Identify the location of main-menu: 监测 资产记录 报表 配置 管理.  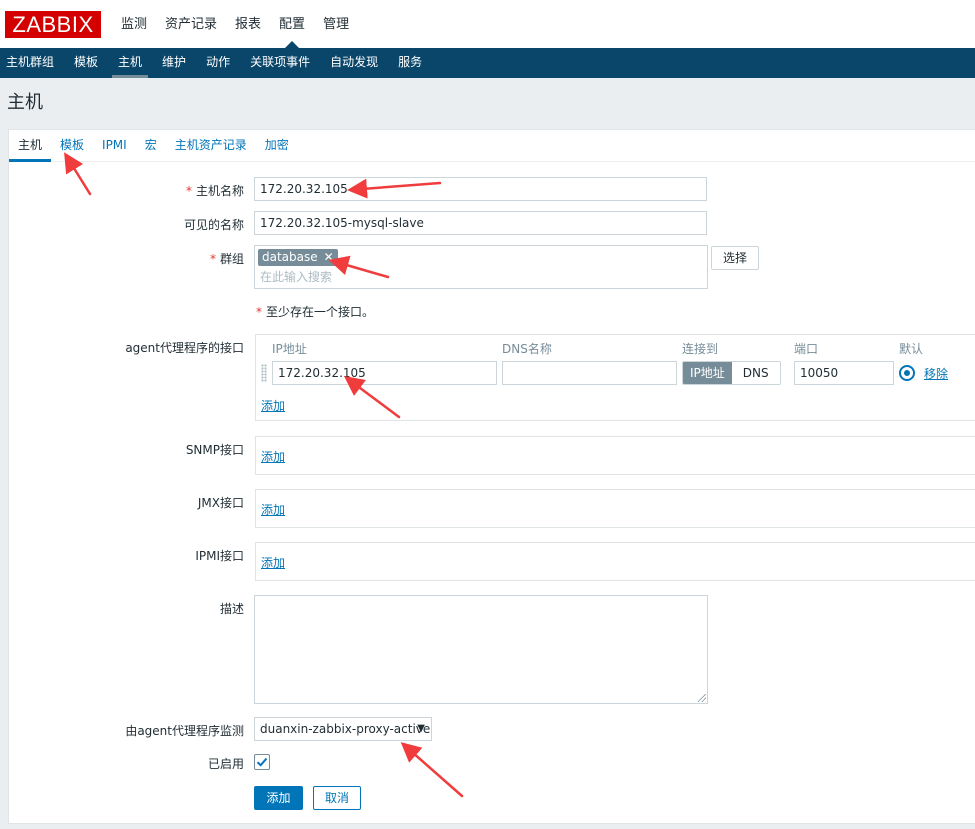
(235, 24).